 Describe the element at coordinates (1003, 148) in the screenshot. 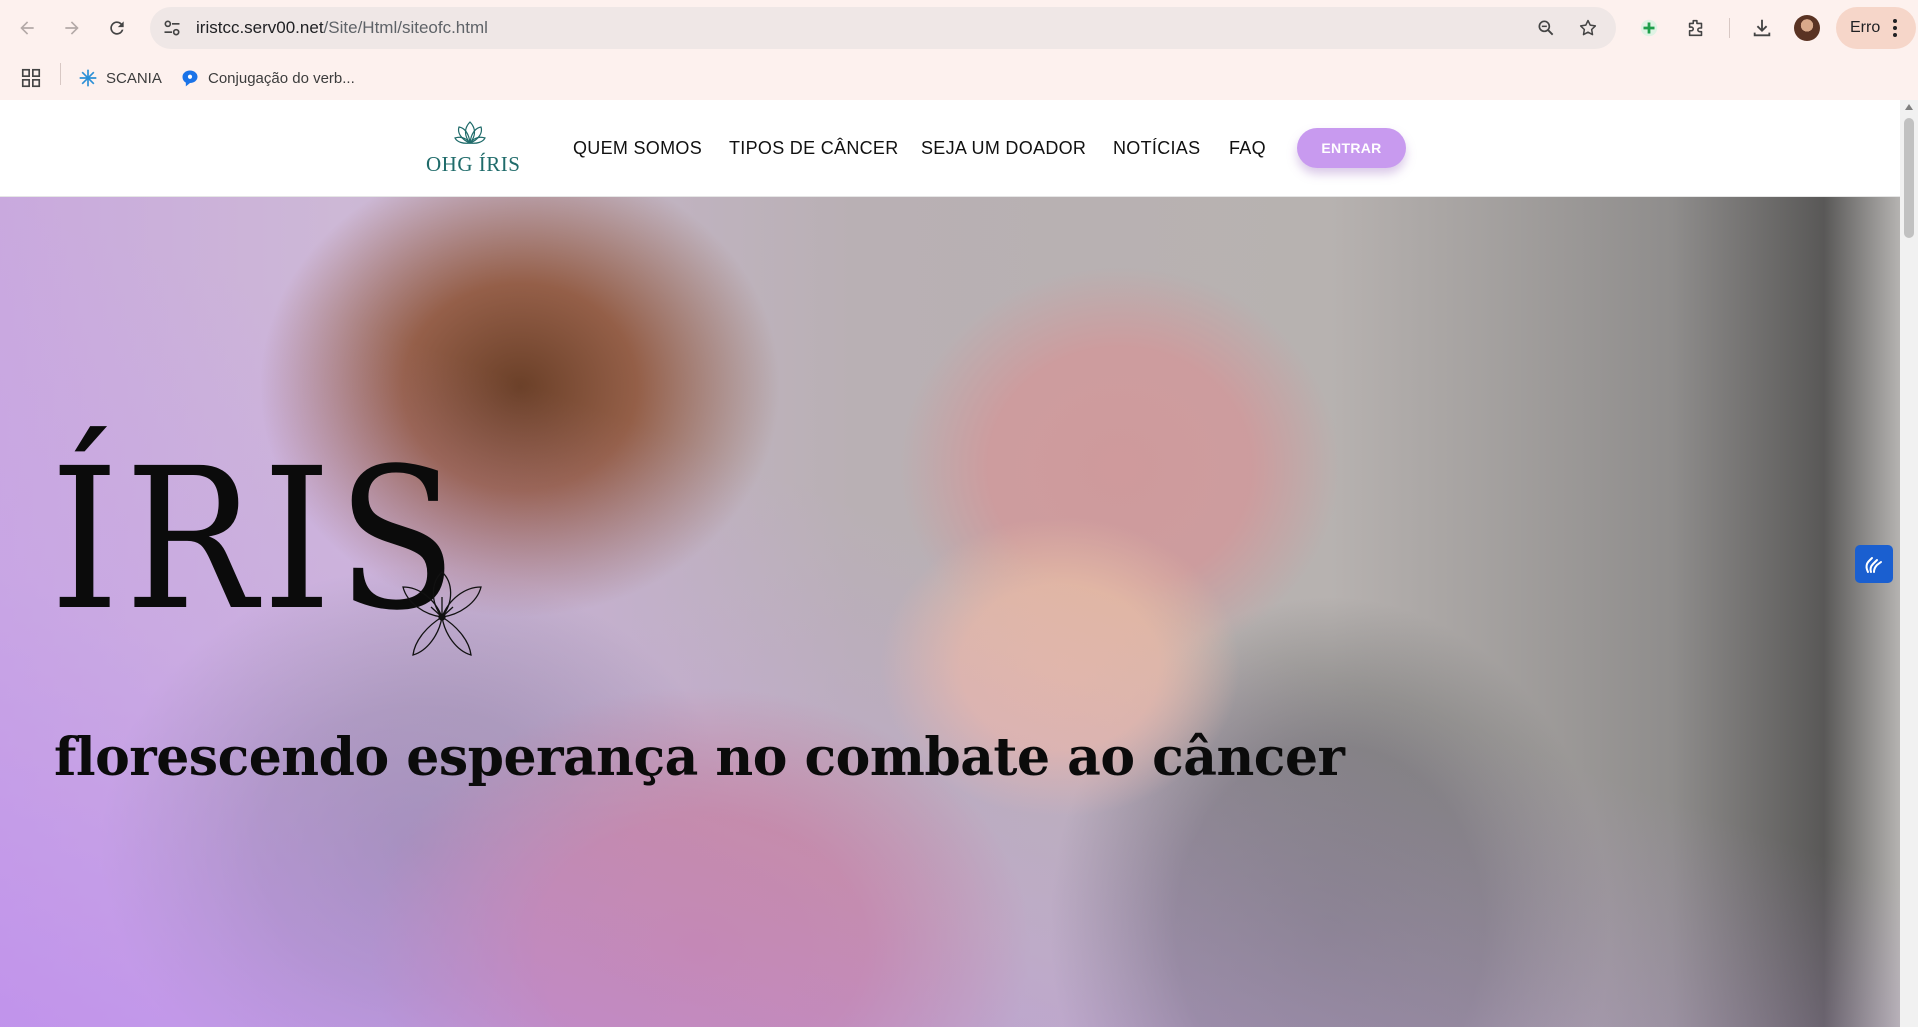

I see `nav-seja-um-doador: SEJA UM DOADOR` at that location.